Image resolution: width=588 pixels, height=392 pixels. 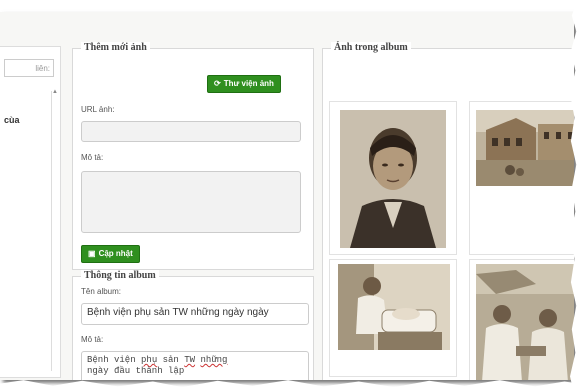 I want to click on building-photo, so click(x=525, y=148).